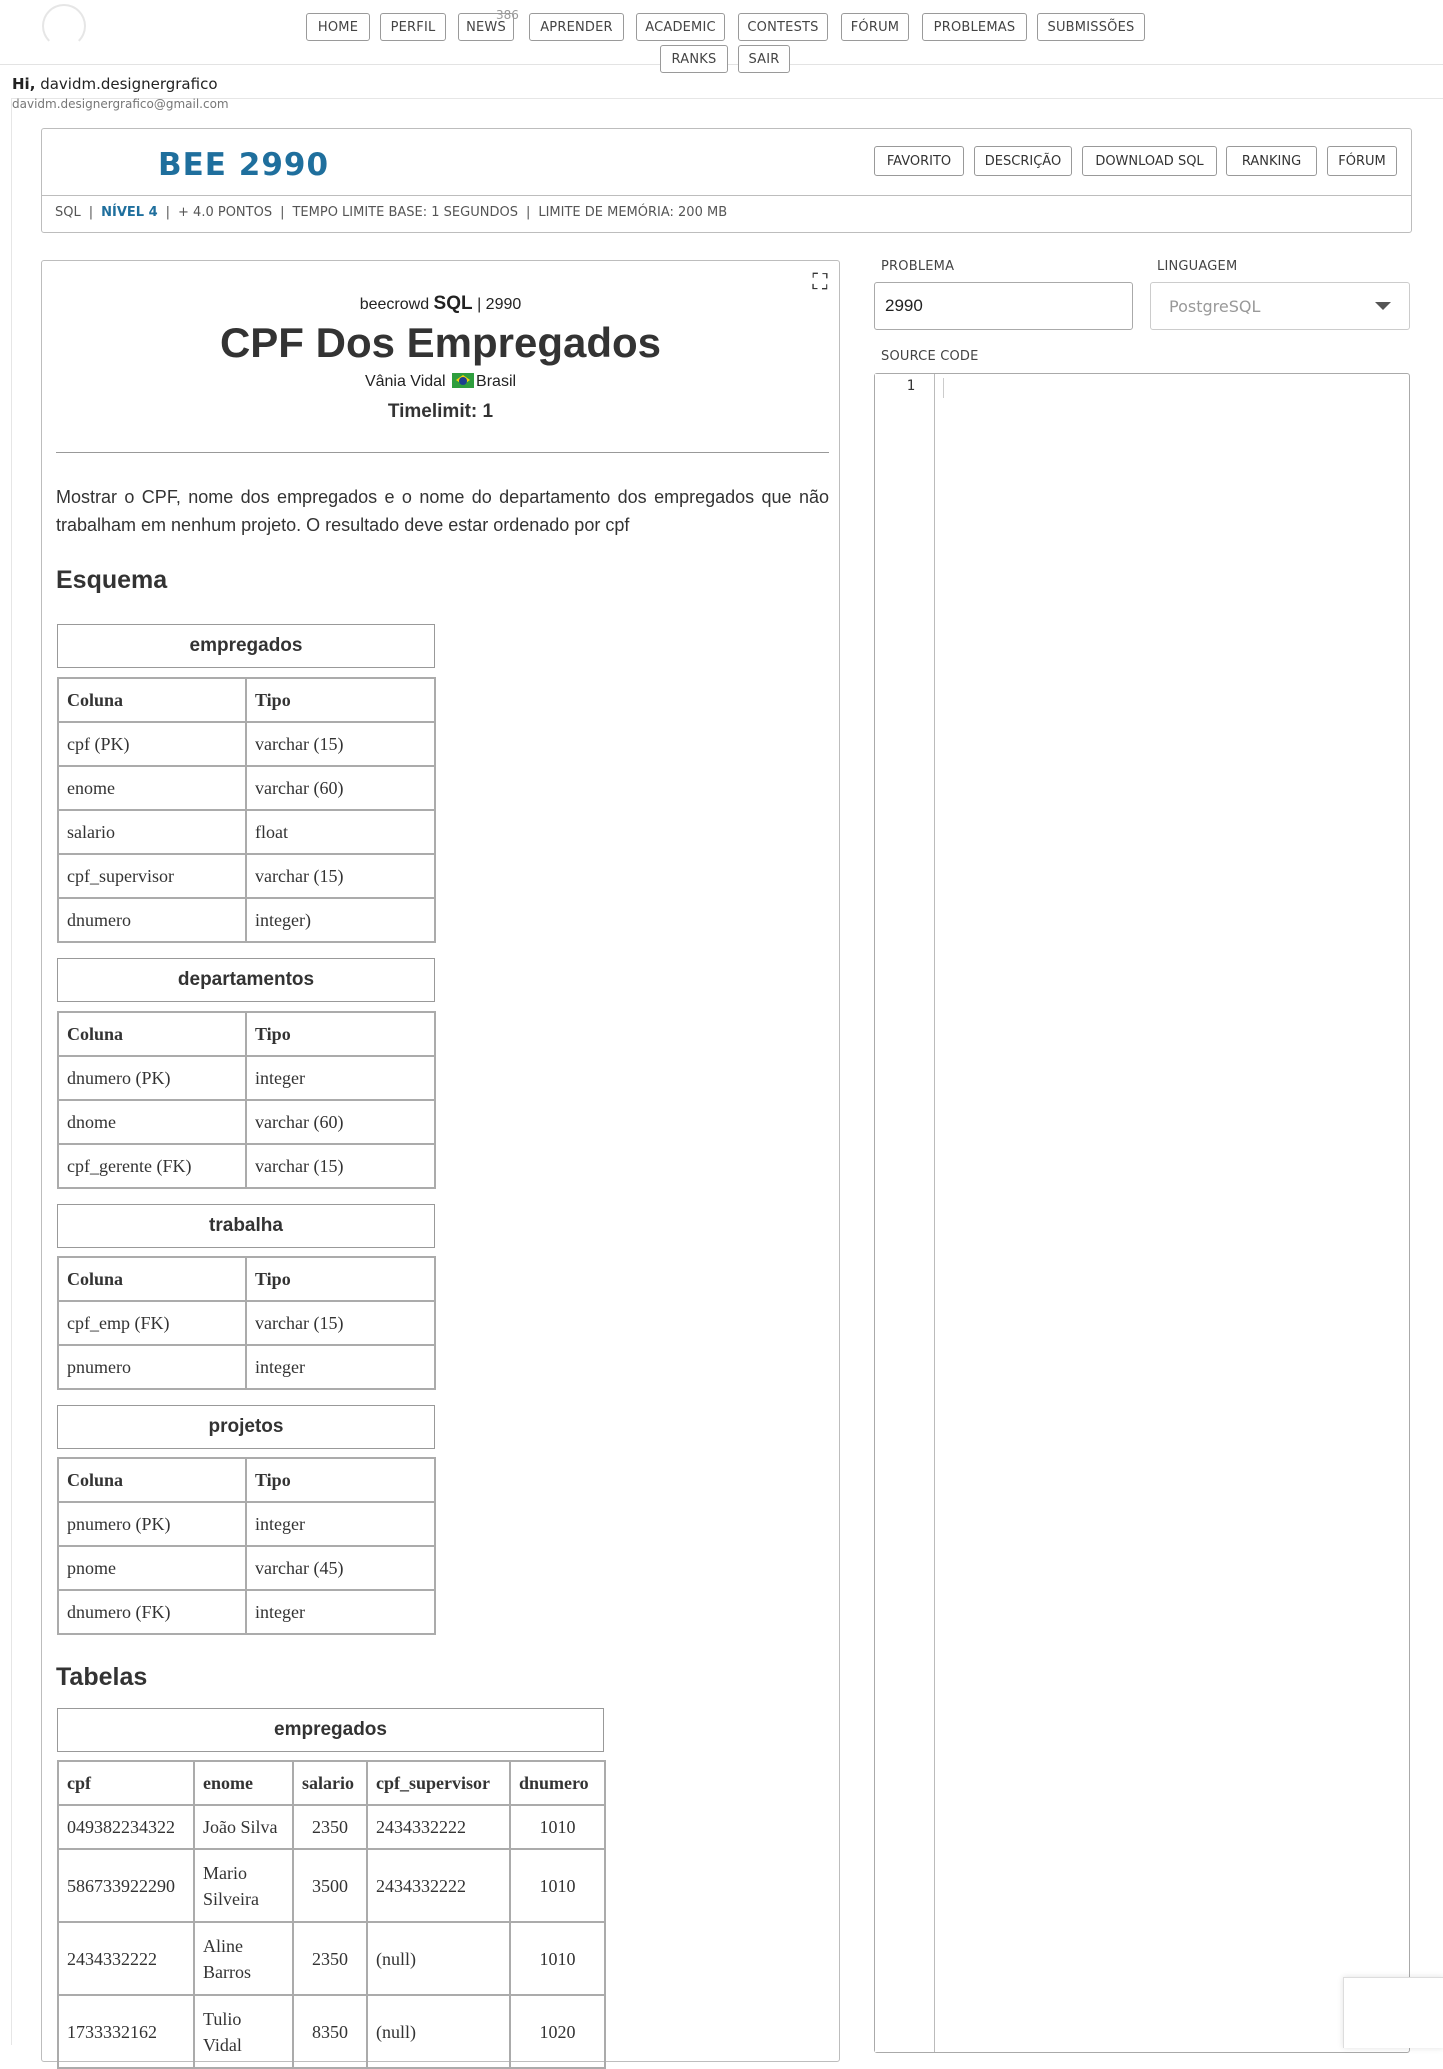 This screenshot has width=1443, height=2069. I want to click on meta-memory: LIMITE DE MEMÓRIA: 200 MB, so click(633, 212).